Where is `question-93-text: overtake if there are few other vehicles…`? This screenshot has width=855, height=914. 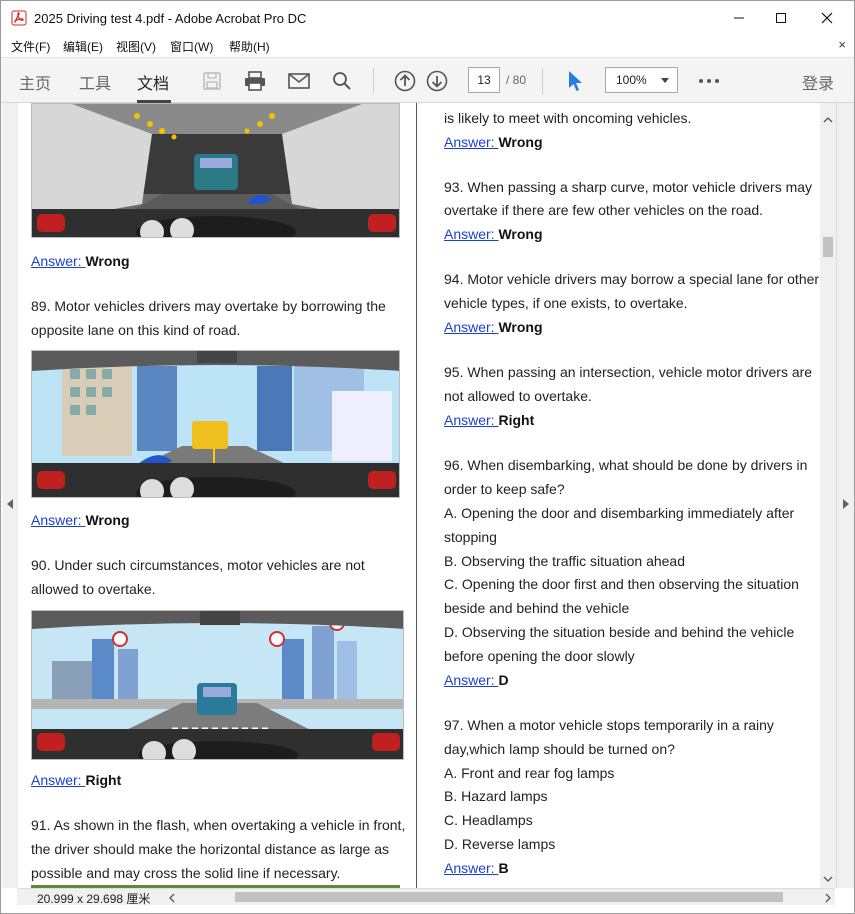
question-93-text: overtake if there are few other vehicles… is located at coordinates (604, 210).